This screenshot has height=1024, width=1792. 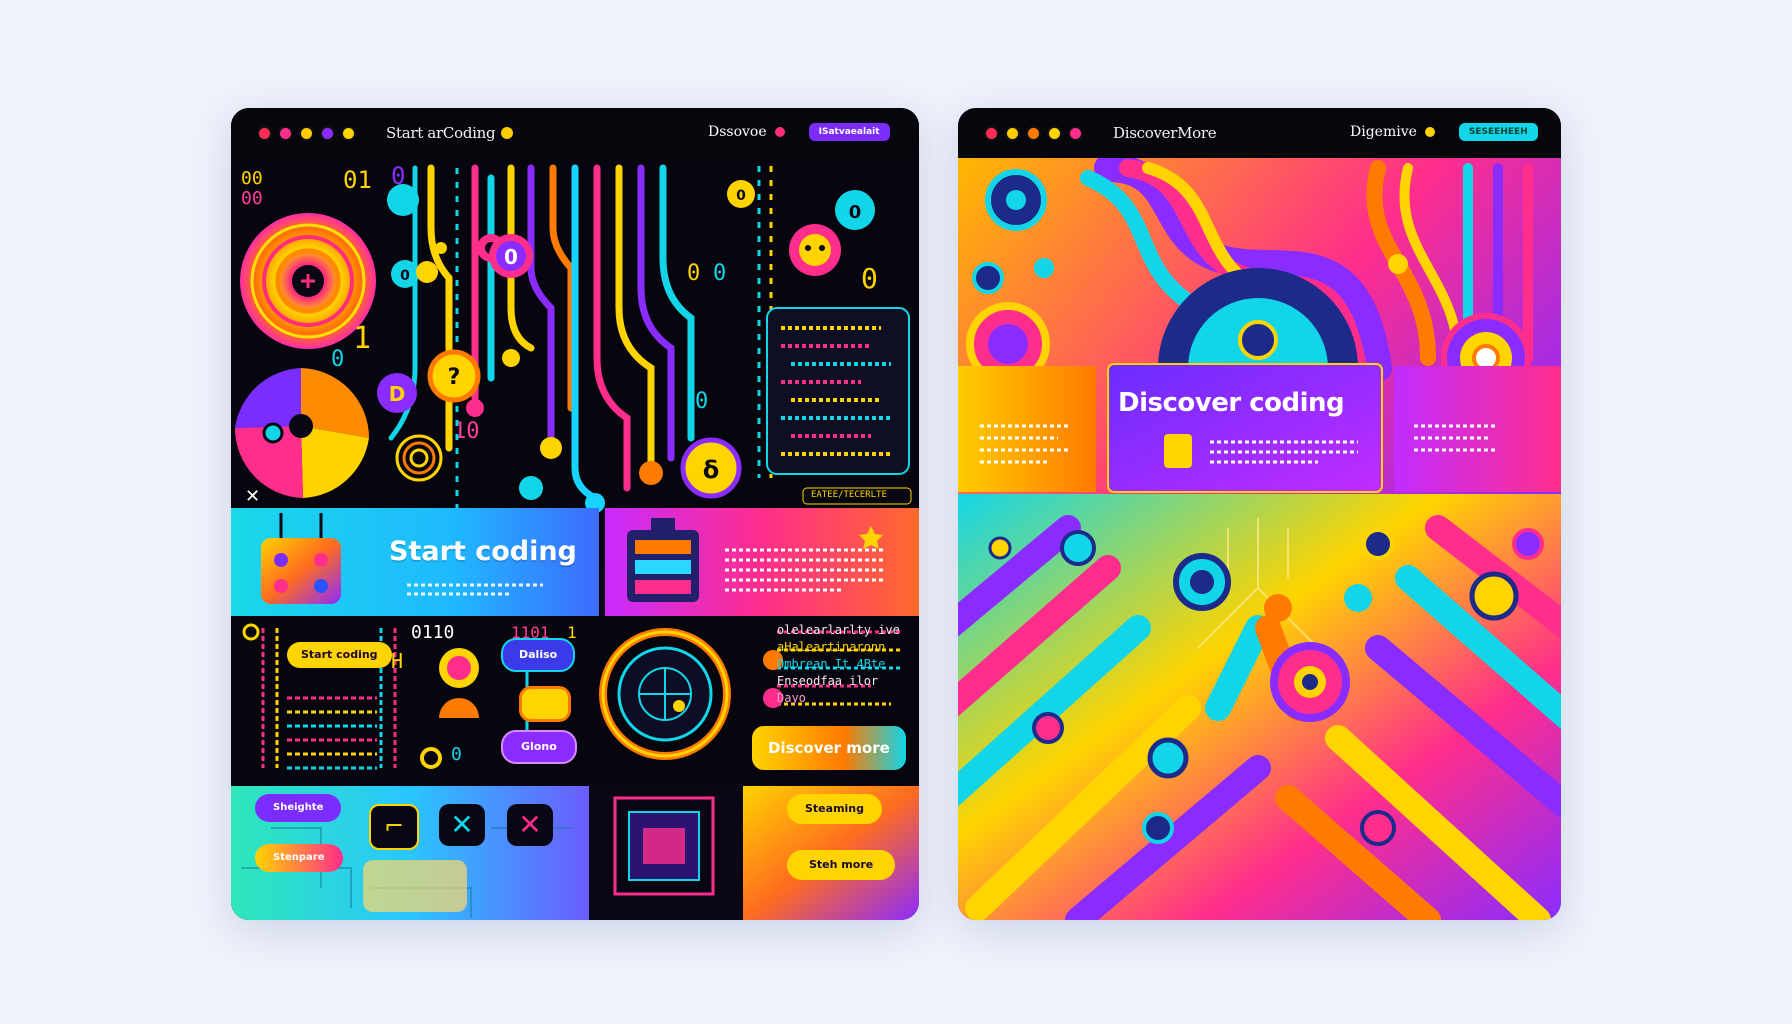 I want to click on nav-link: Digemive, so click(x=1383, y=132).